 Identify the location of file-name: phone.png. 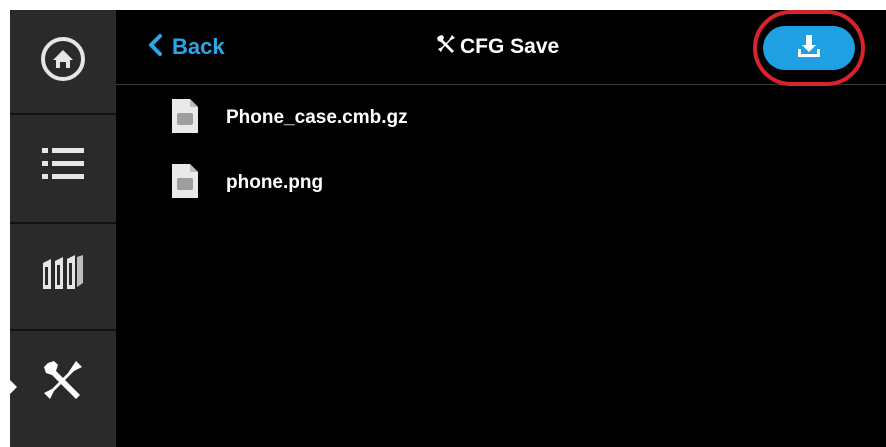
(275, 182).